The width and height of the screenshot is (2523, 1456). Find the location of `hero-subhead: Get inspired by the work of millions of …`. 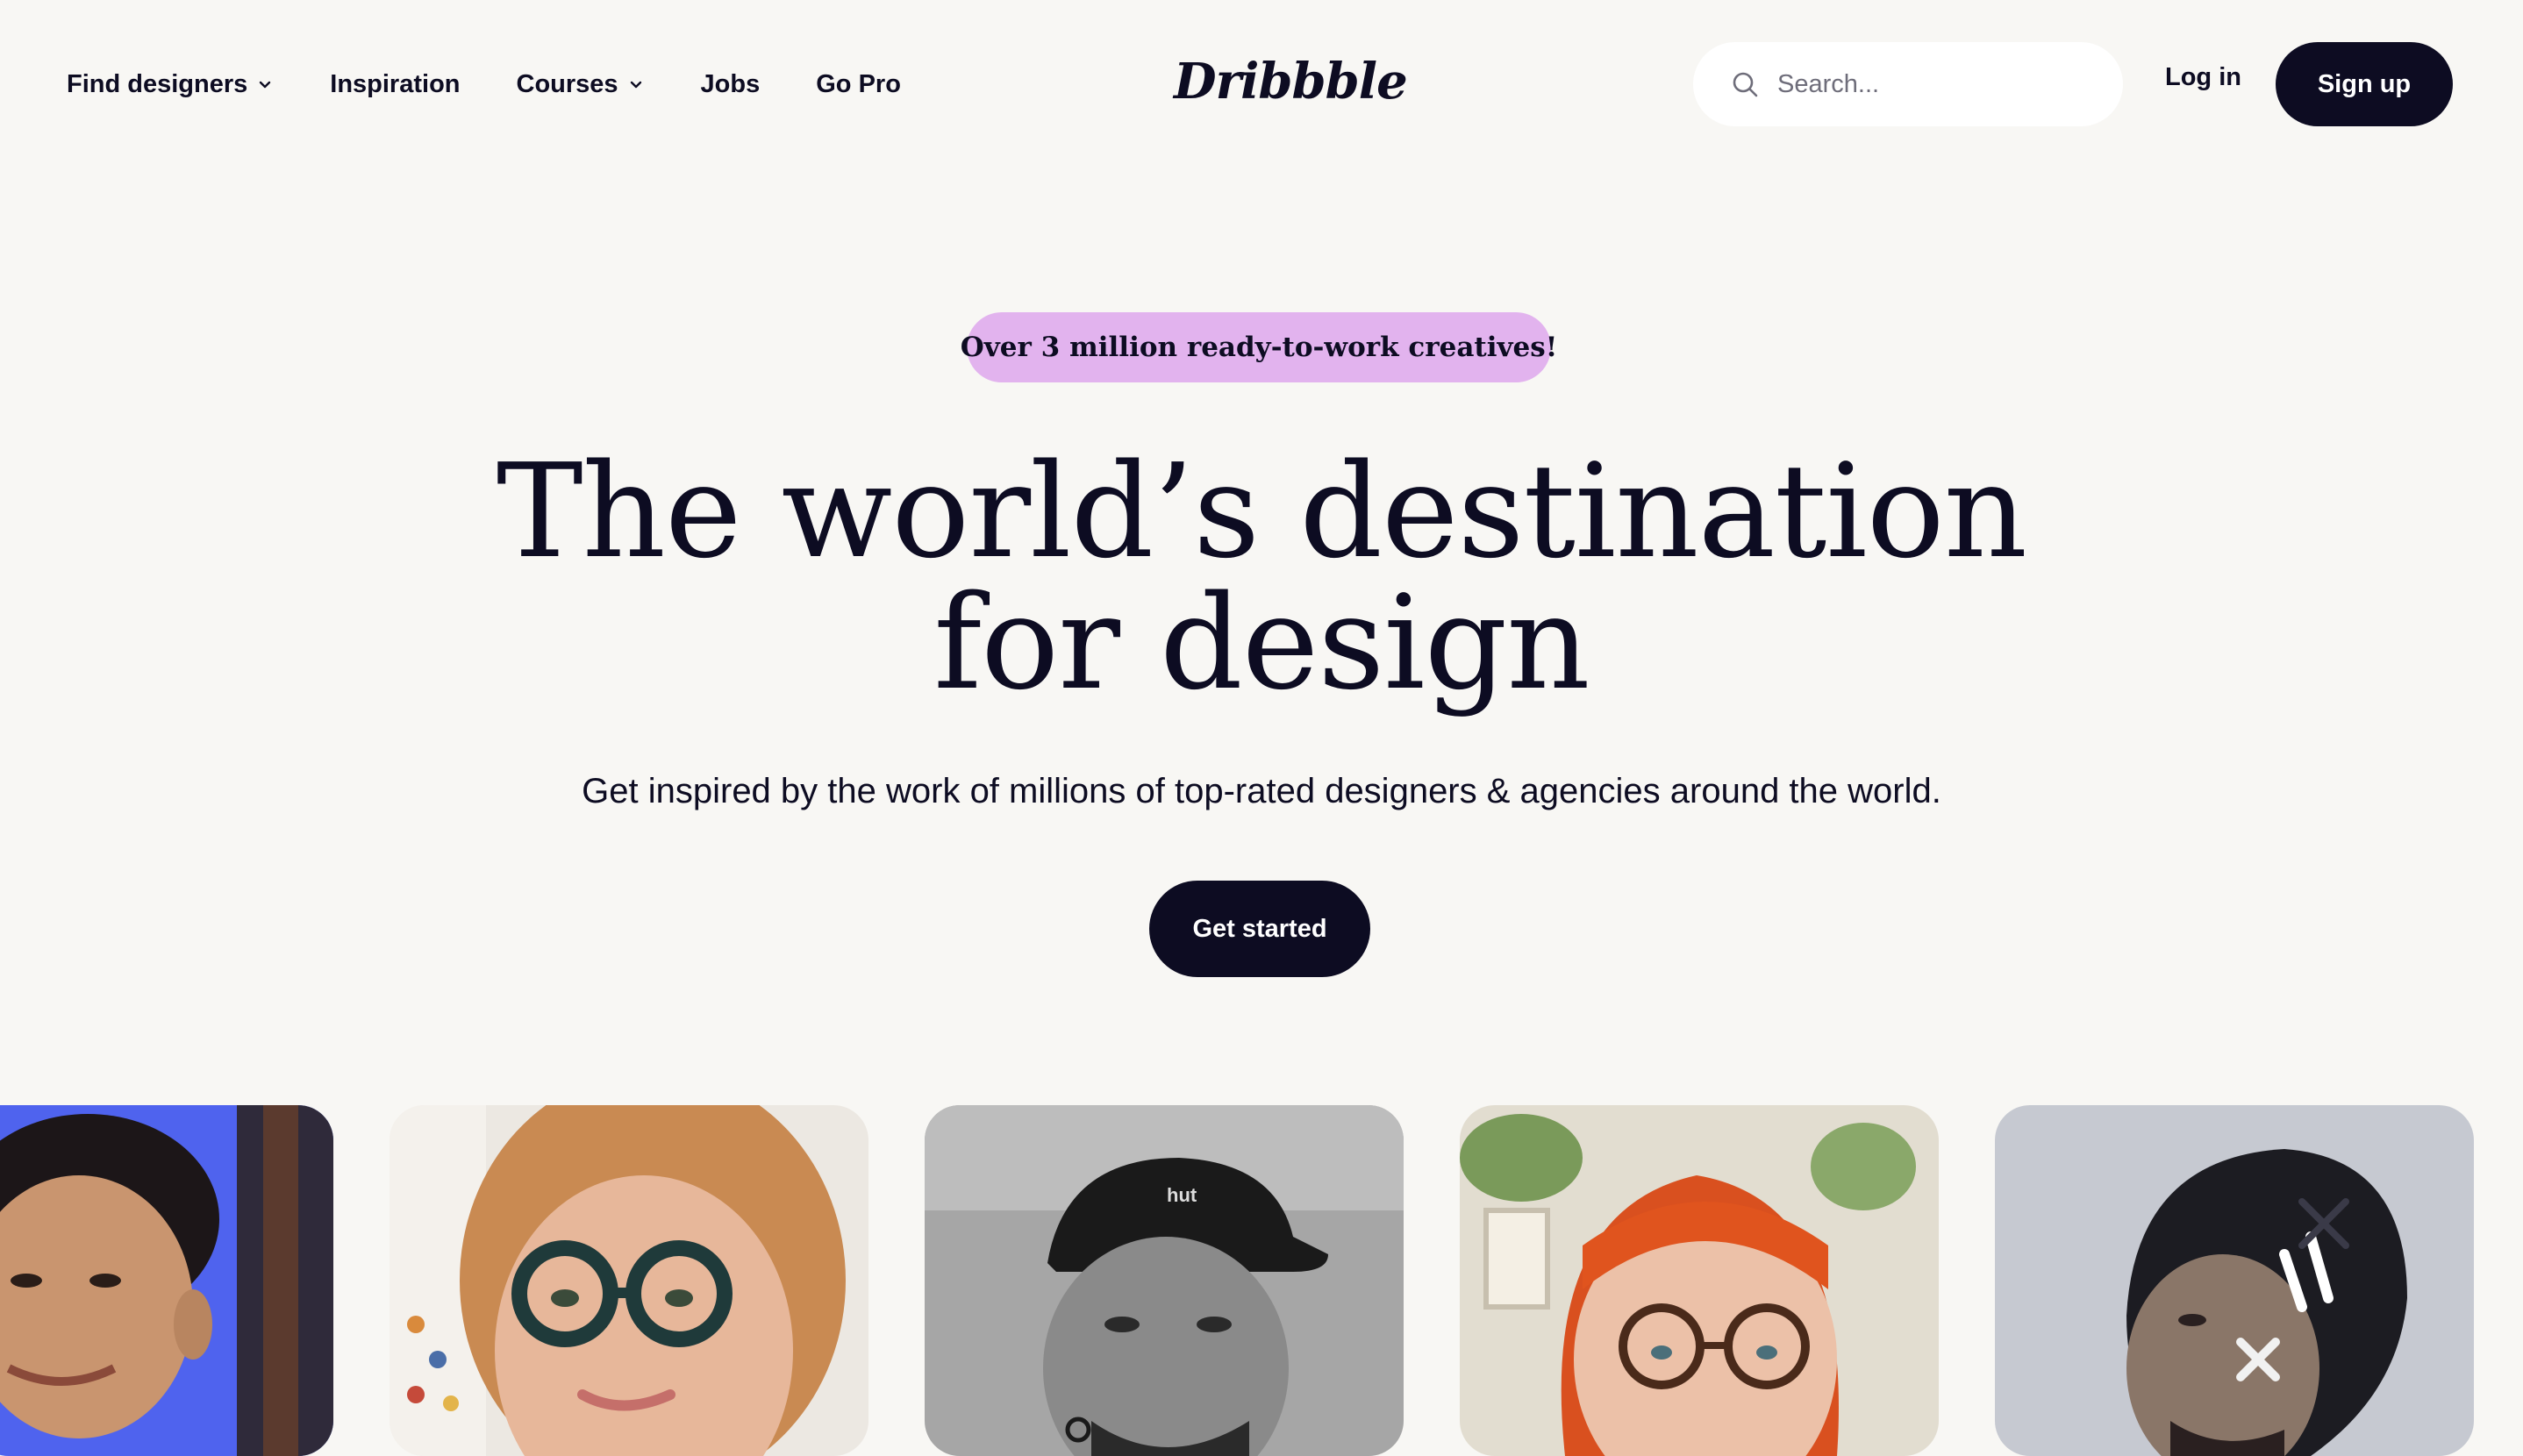

hero-subhead: Get inspired by the work of millions of … is located at coordinates (1261, 791).